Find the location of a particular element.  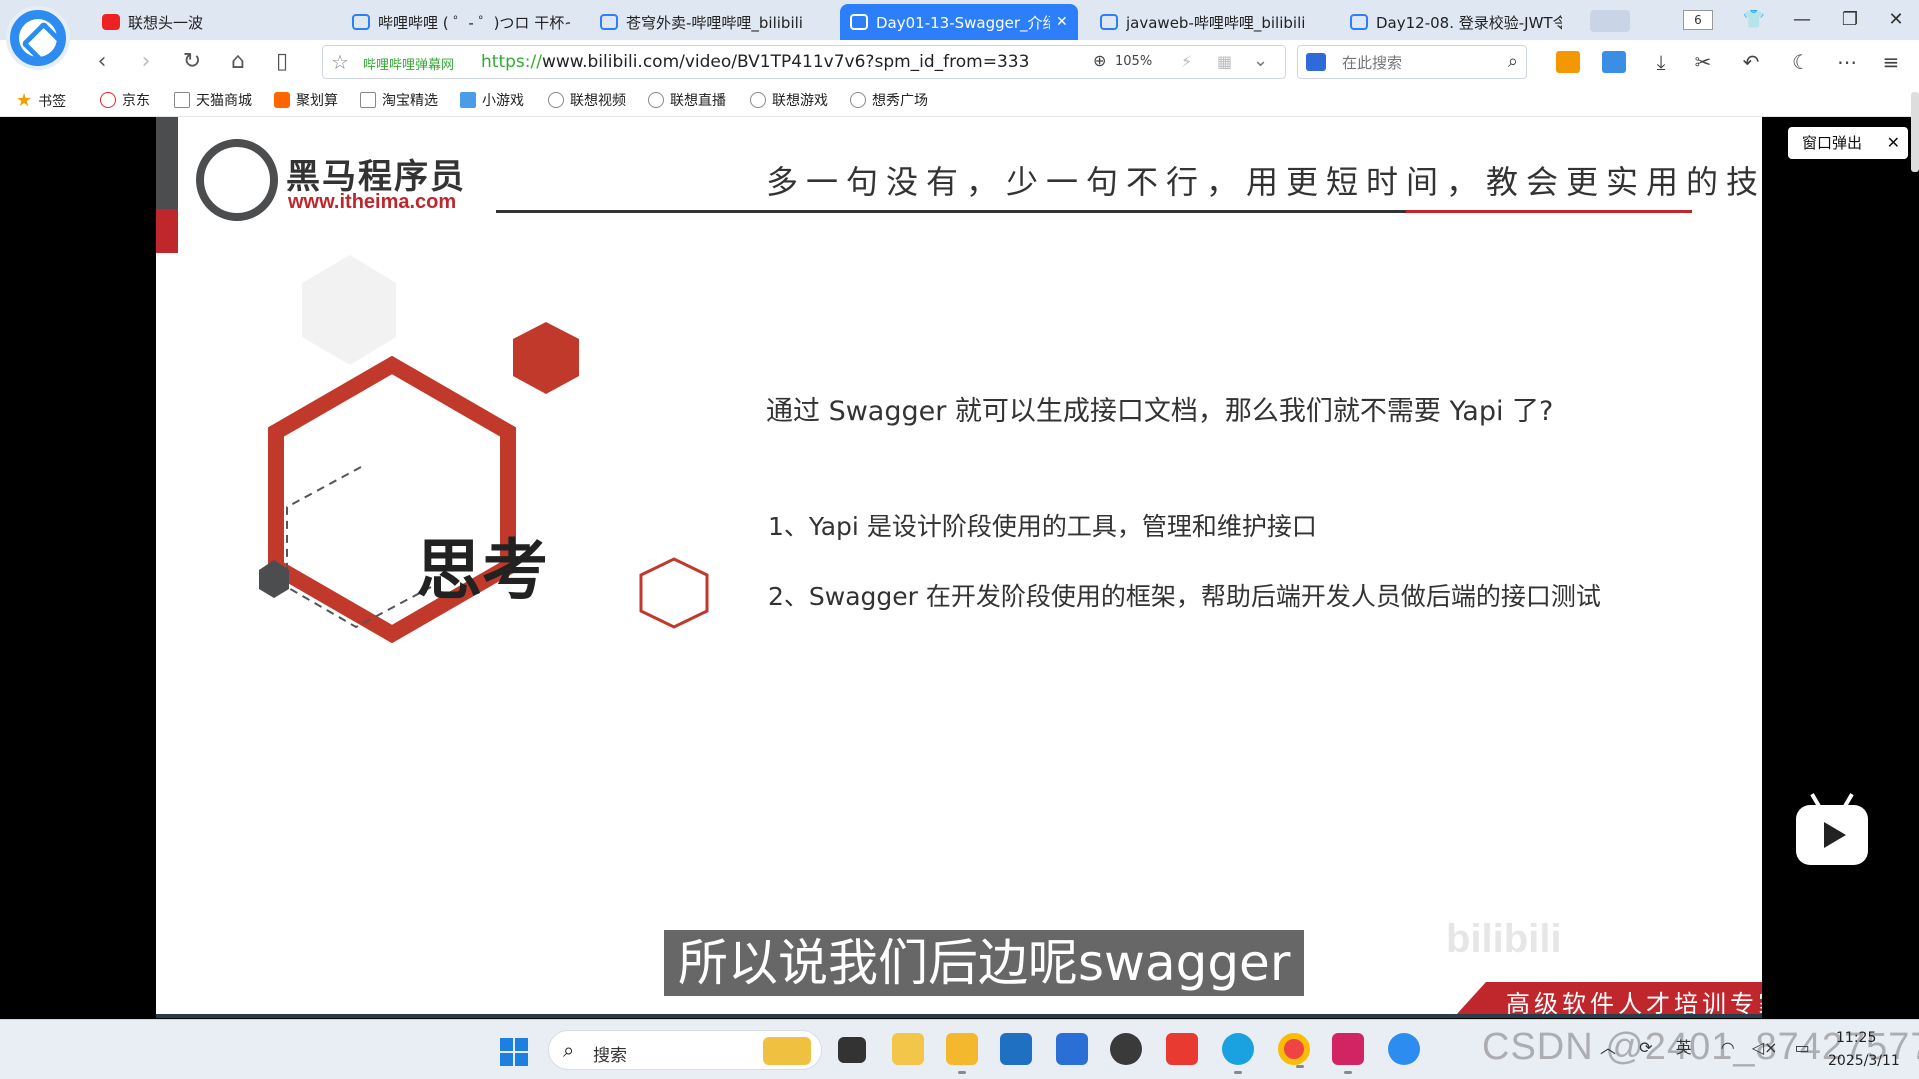

new-tab-button is located at coordinates (1610, 21).